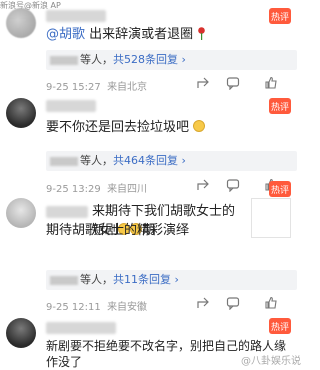  What do you see at coordinates (145, 160) in the screenshot?
I see `reply-count-link: 共464条回复` at bounding box center [145, 160].